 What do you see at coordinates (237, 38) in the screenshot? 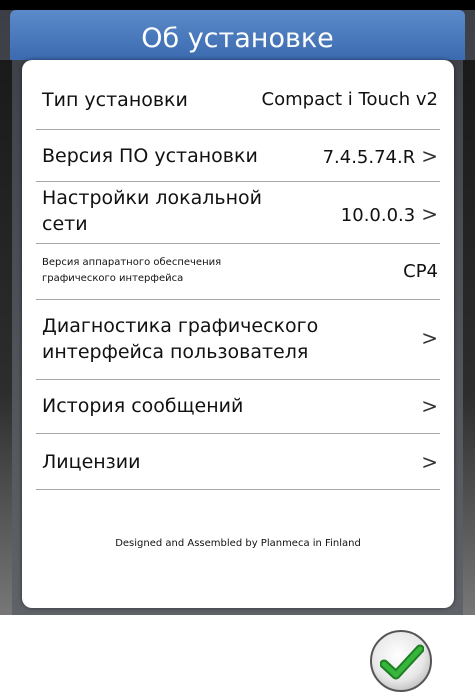
I see `dialog-title: Об установке` at bounding box center [237, 38].